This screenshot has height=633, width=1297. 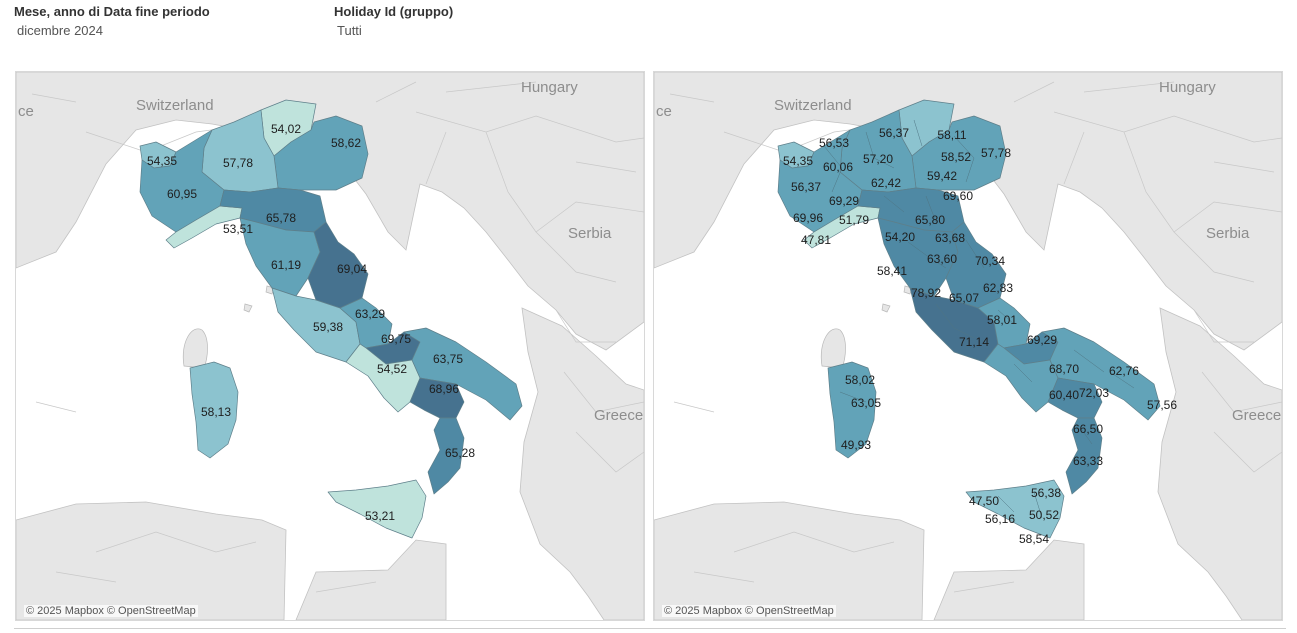 What do you see at coordinates (984, 501) in the screenshot?
I see `value-label: 47,50` at bounding box center [984, 501].